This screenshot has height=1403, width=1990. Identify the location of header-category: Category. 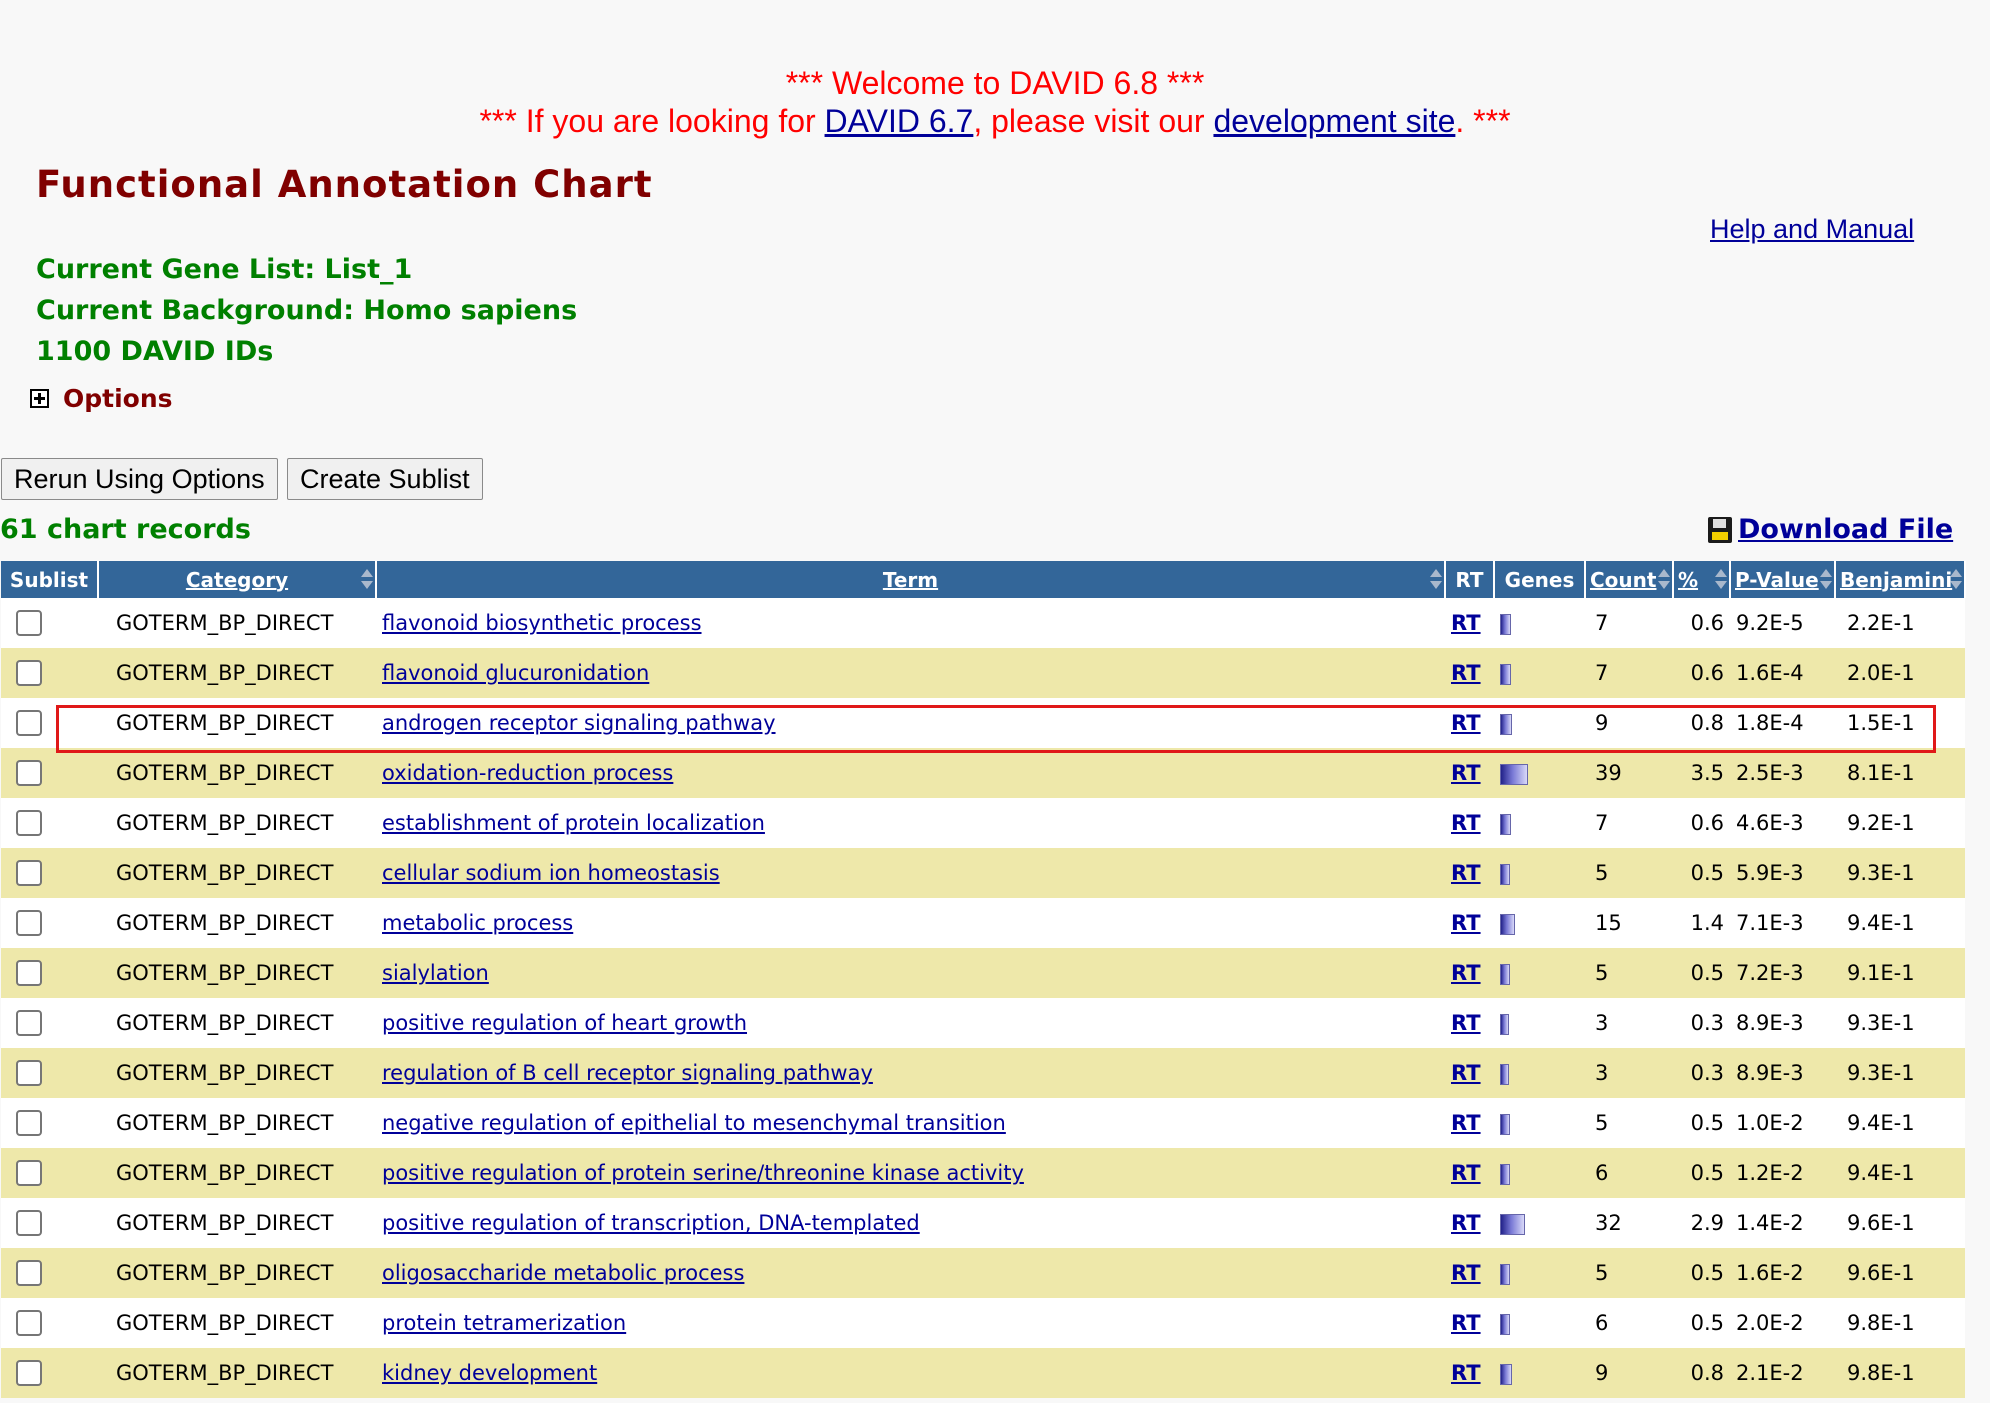
(237, 579).